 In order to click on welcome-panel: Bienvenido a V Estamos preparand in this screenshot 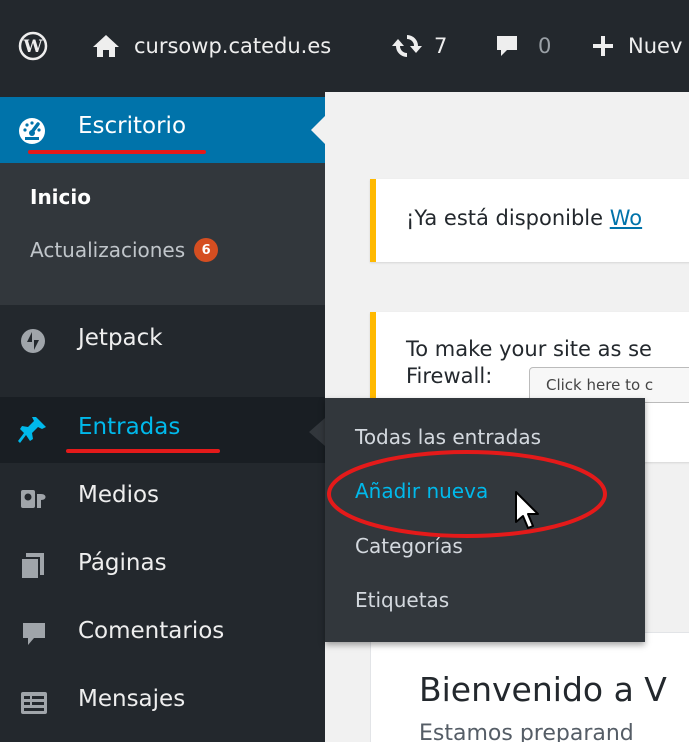, I will do `click(529, 687)`.